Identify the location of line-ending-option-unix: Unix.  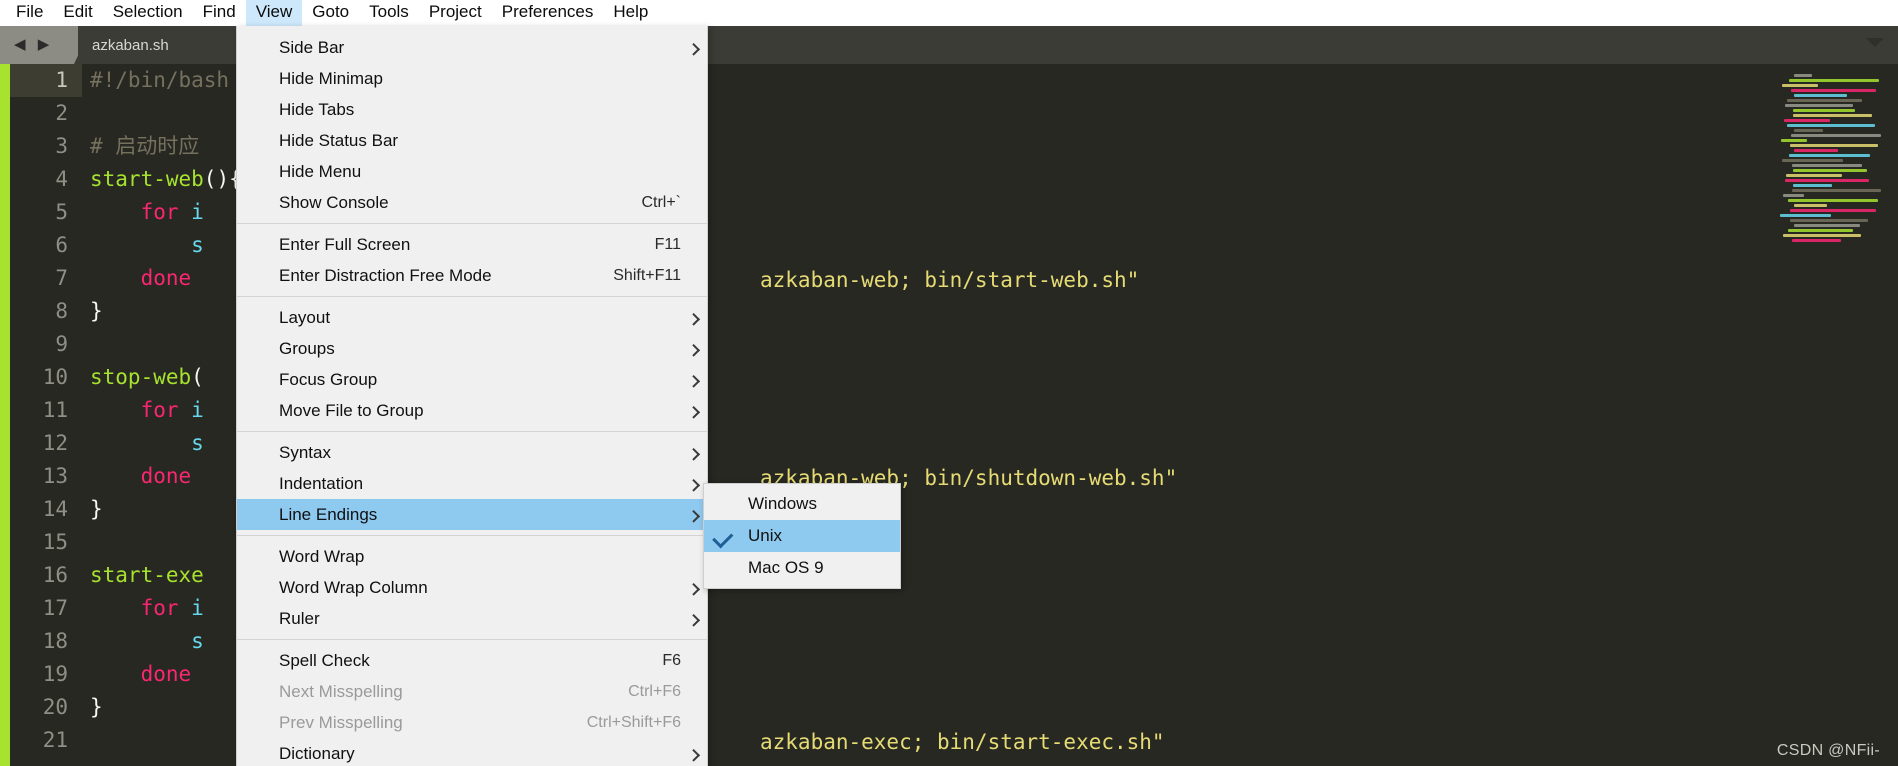
(802, 536).